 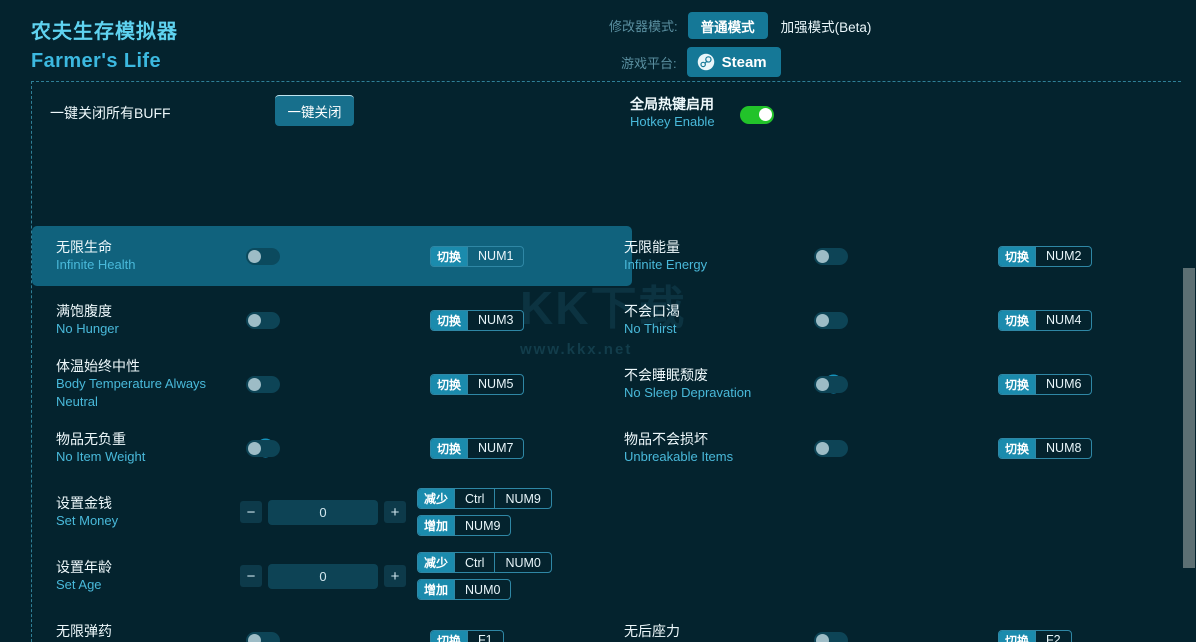 What do you see at coordinates (650, 328) in the screenshot?
I see `option-label-en: No Thirst` at bounding box center [650, 328].